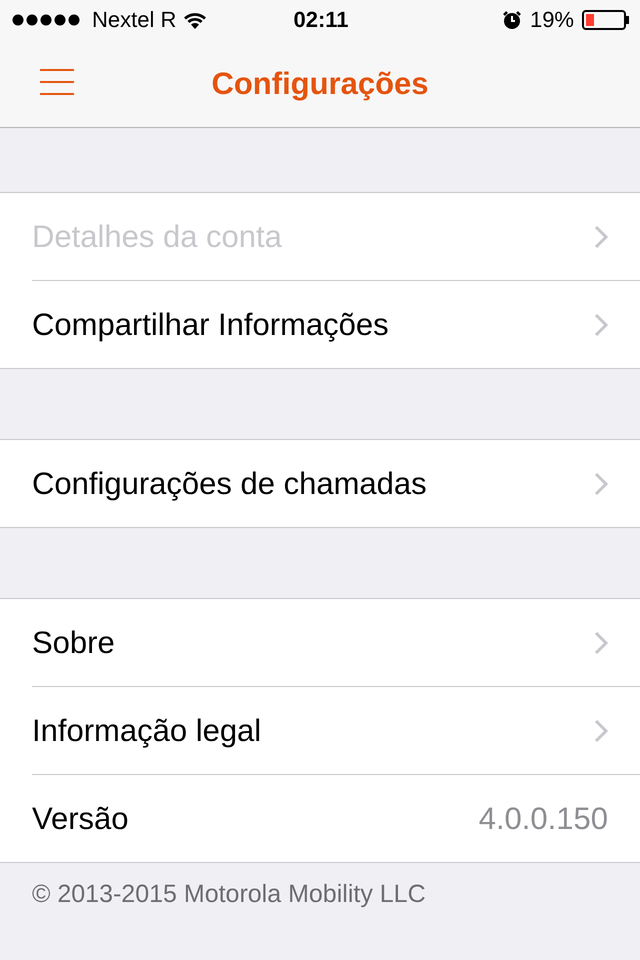 The width and height of the screenshot is (640, 960). What do you see at coordinates (336, 818) in the screenshot?
I see `settings-row: Versão 4.0.0.150` at bounding box center [336, 818].